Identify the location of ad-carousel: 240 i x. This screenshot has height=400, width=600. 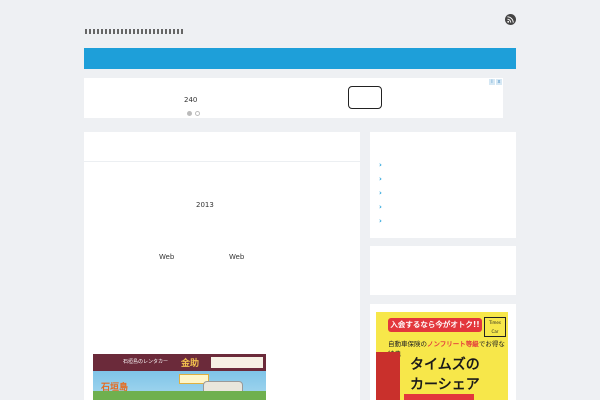
(293, 98).